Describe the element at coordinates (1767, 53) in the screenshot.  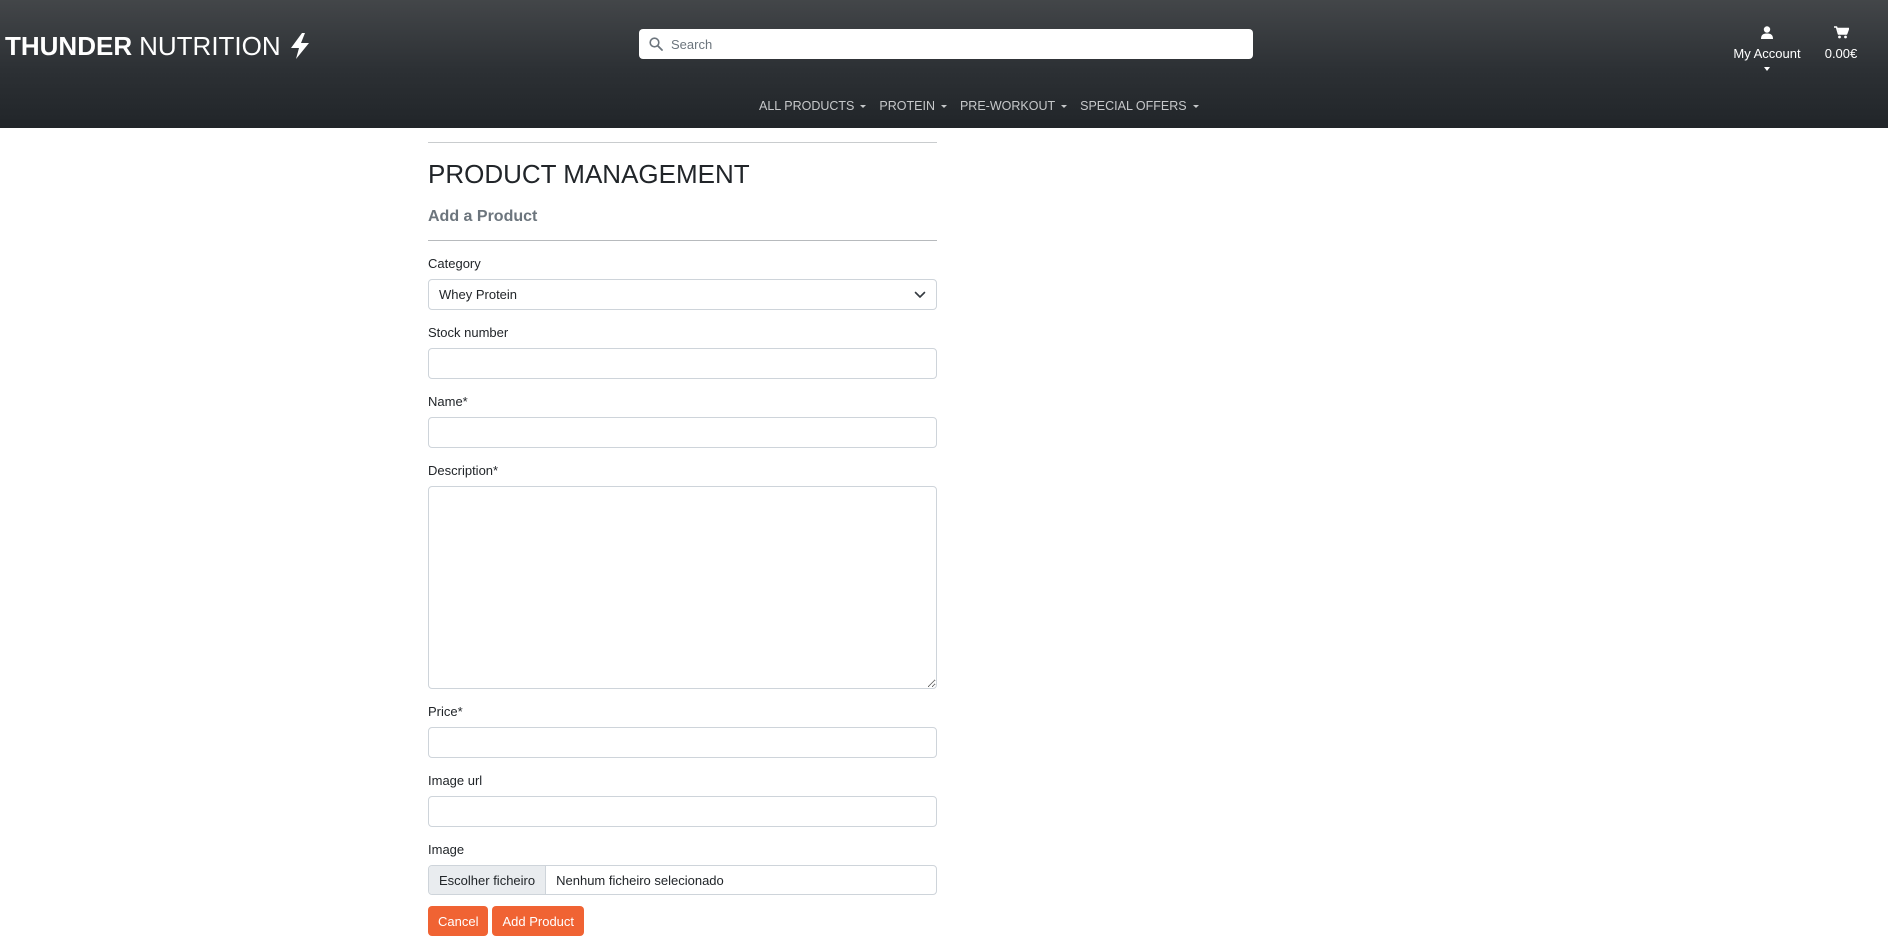
I see `my-account-label: My Account` at that location.